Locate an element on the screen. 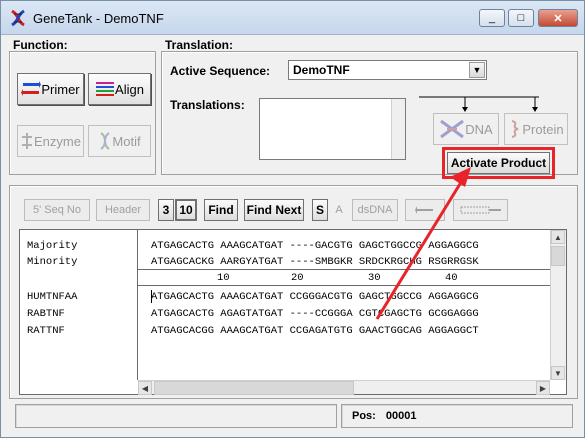  dna-icon is located at coordinates (452, 129).